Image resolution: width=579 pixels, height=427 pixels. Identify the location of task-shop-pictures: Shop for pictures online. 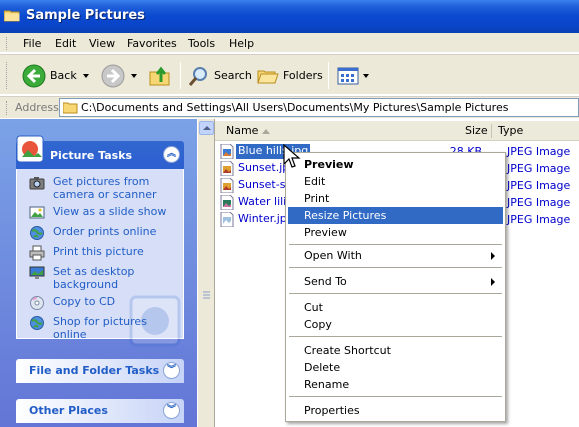
(106, 328).